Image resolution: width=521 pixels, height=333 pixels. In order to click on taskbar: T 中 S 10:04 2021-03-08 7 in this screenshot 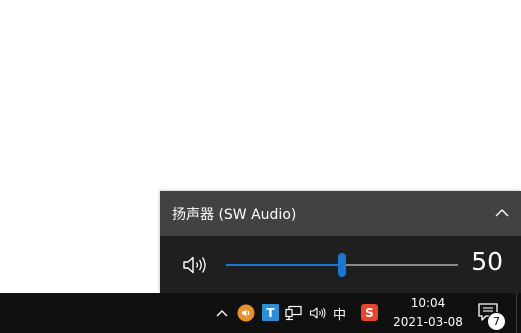, I will do `click(260, 313)`.